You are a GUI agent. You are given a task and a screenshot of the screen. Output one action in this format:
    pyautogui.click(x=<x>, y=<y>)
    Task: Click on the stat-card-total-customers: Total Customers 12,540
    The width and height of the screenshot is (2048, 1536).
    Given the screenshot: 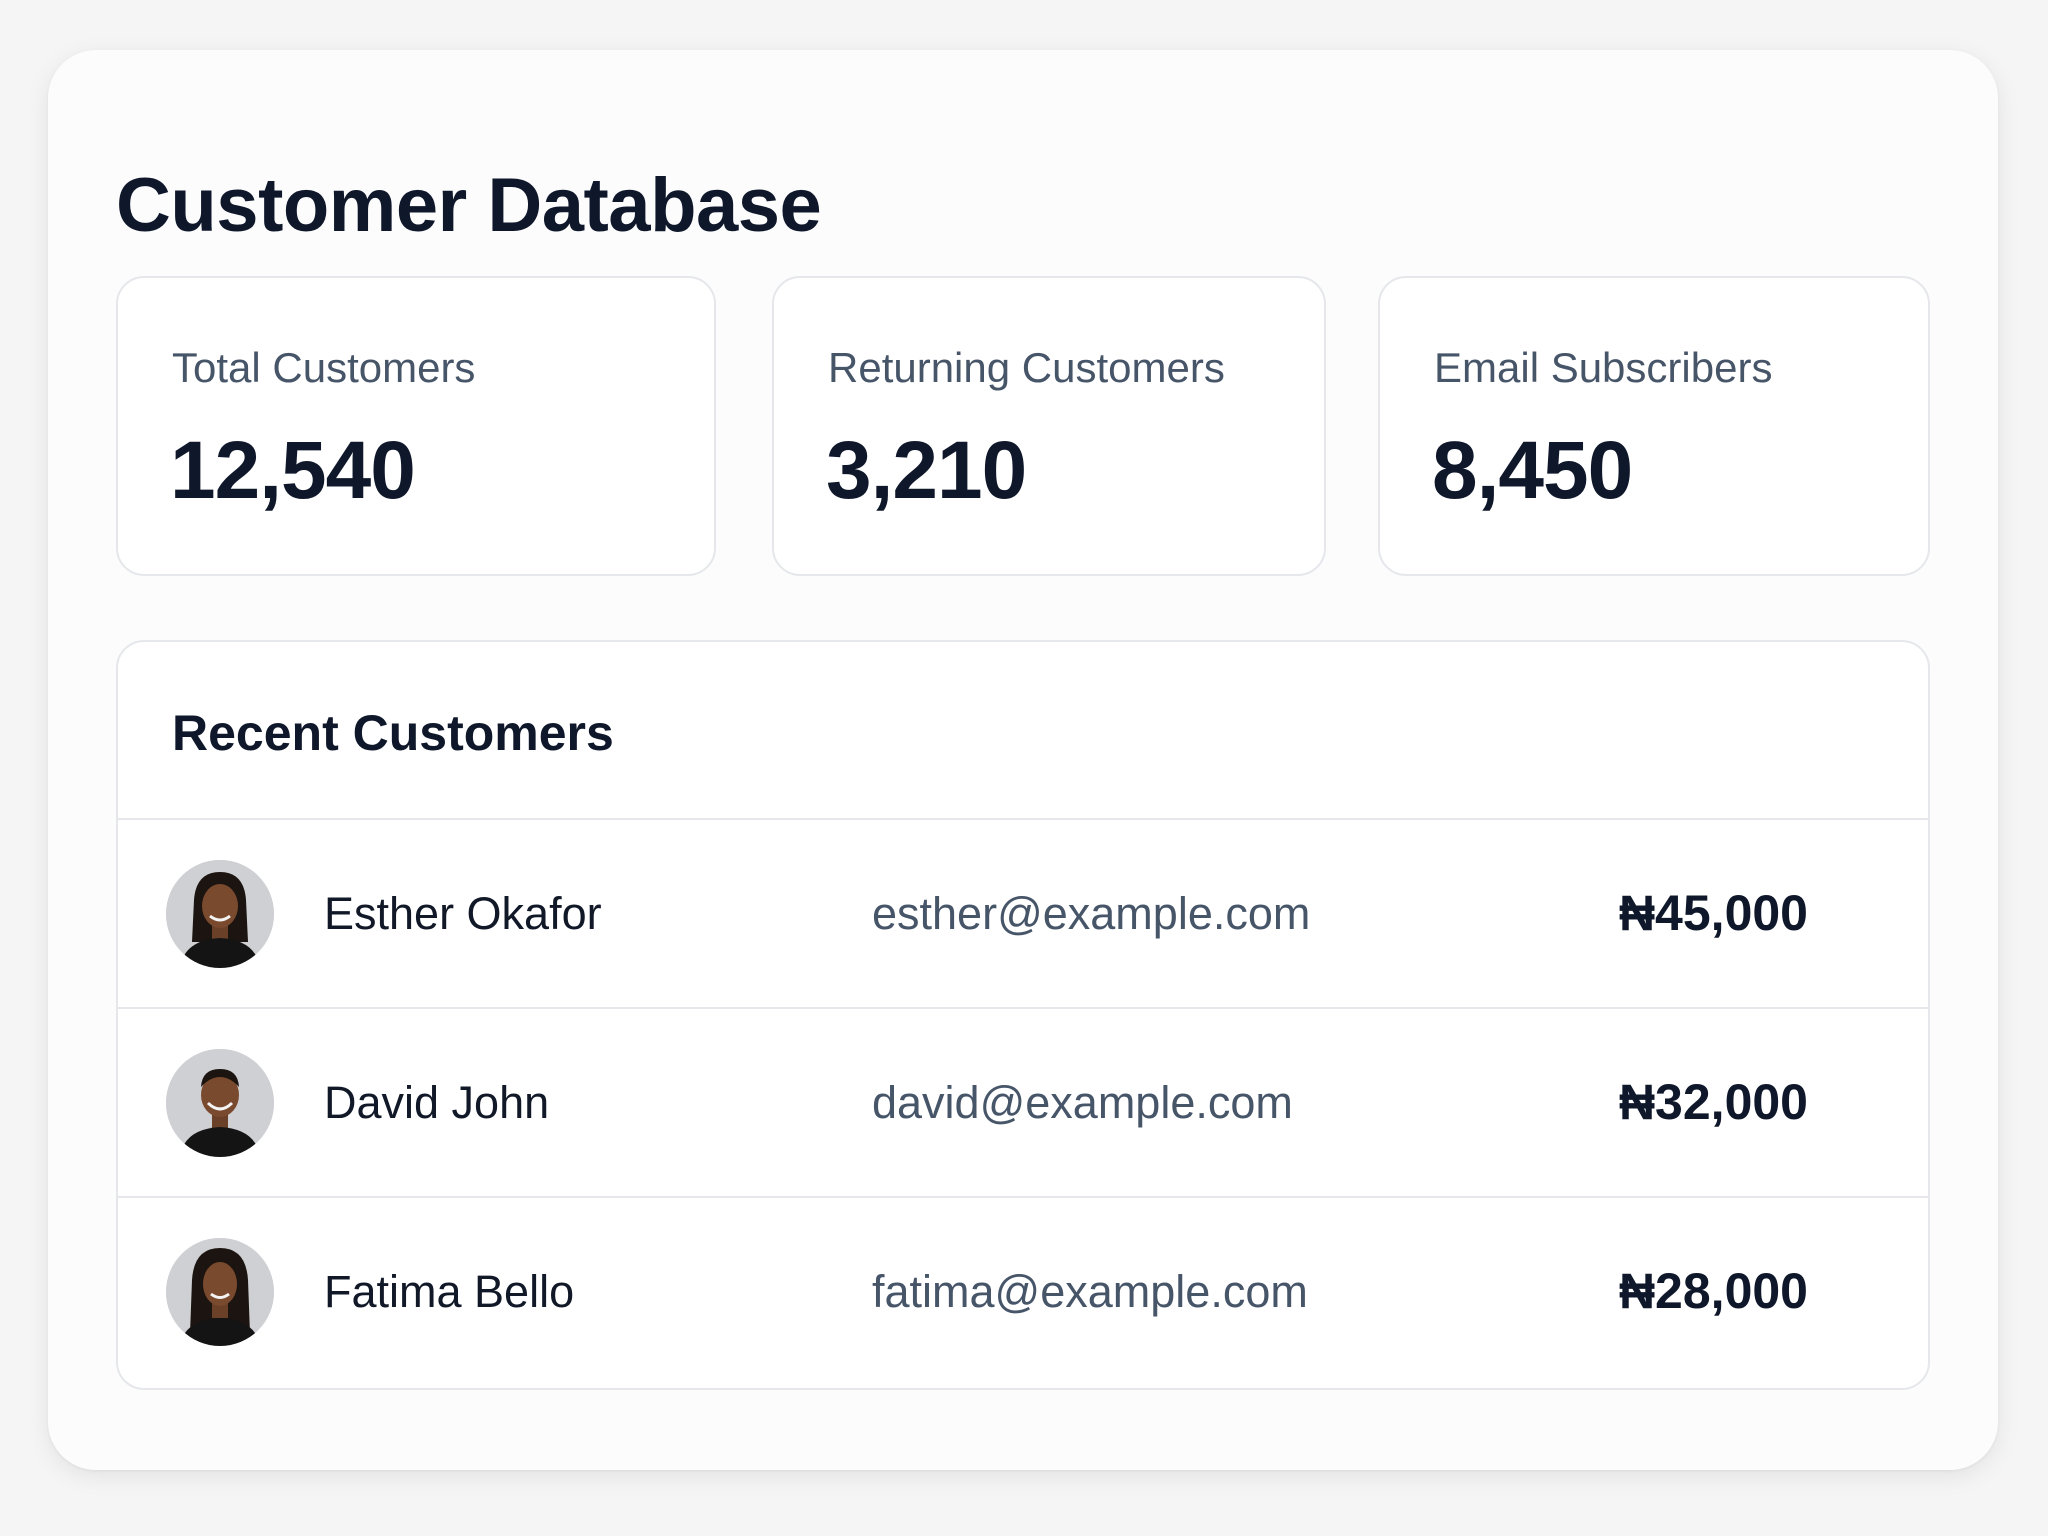 What is the action you would take?
    pyautogui.click(x=416, y=426)
    